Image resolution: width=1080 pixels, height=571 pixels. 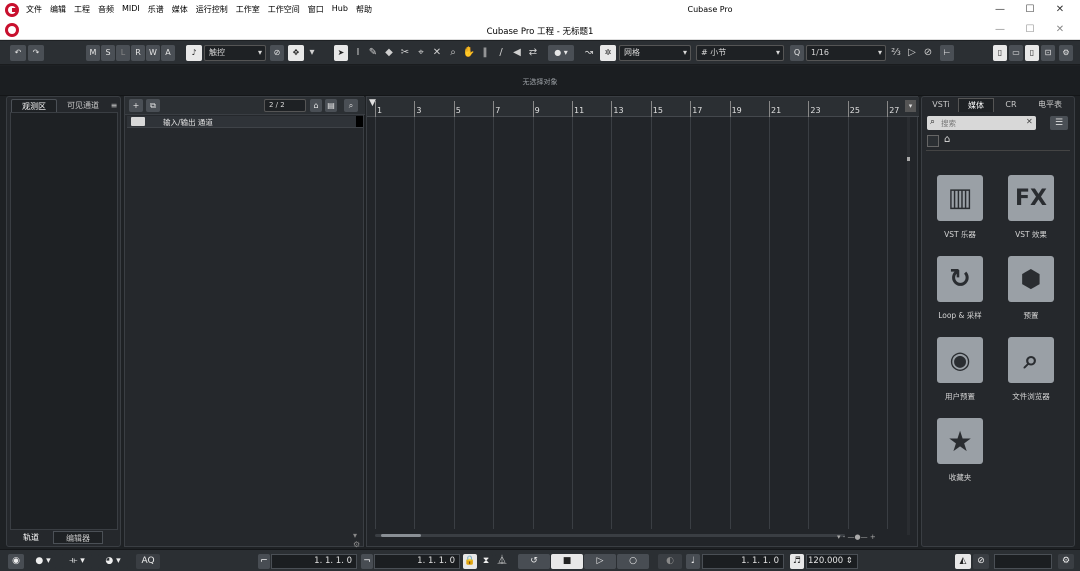 What do you see at coordinates (486, 561) in the screenshot?
I see `pre-roll-icon: ⧗` at bounding box center [486, 561].